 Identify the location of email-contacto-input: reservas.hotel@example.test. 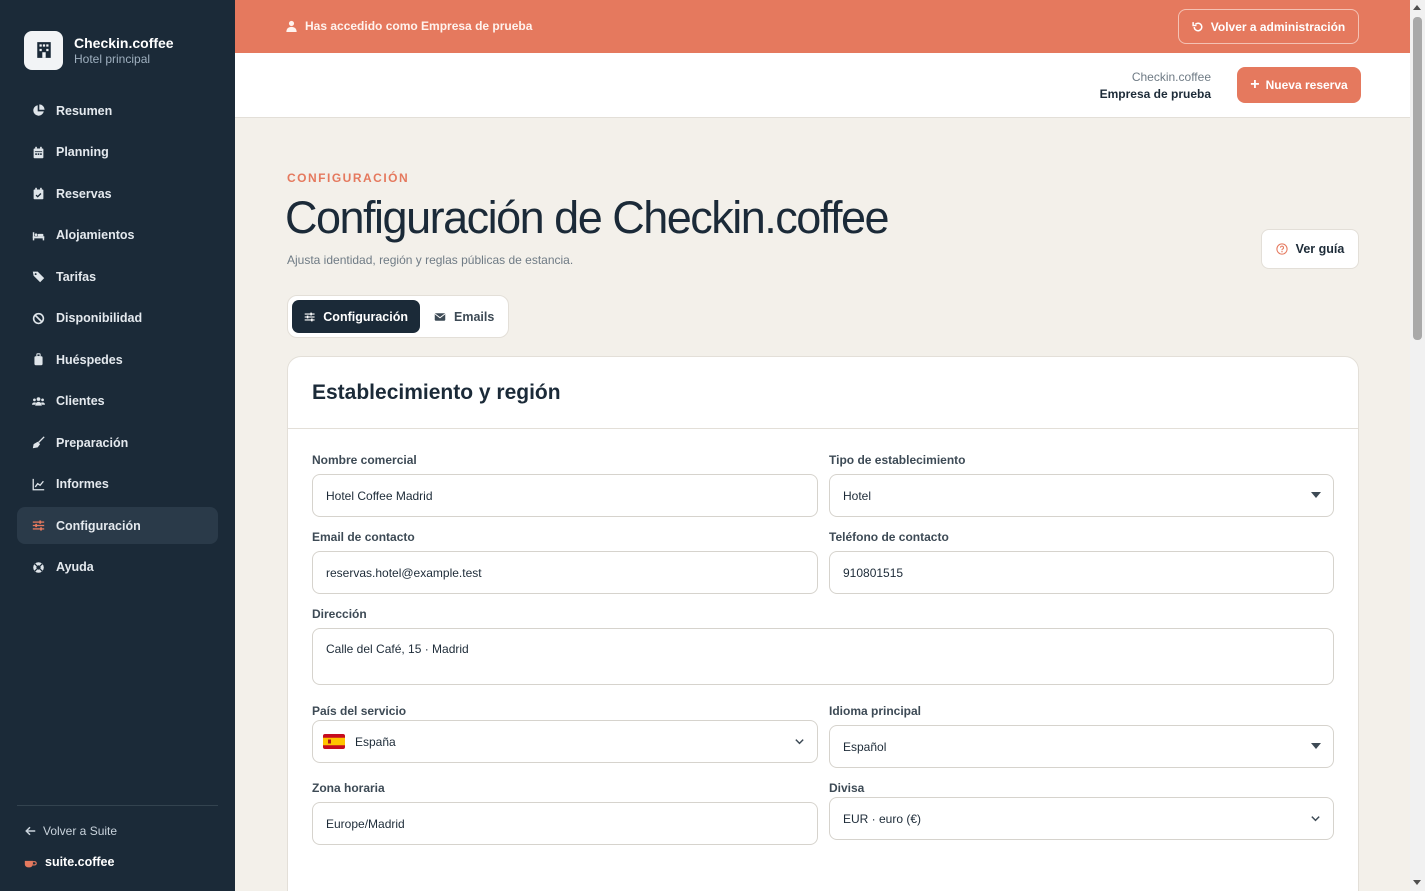
(565, 572).